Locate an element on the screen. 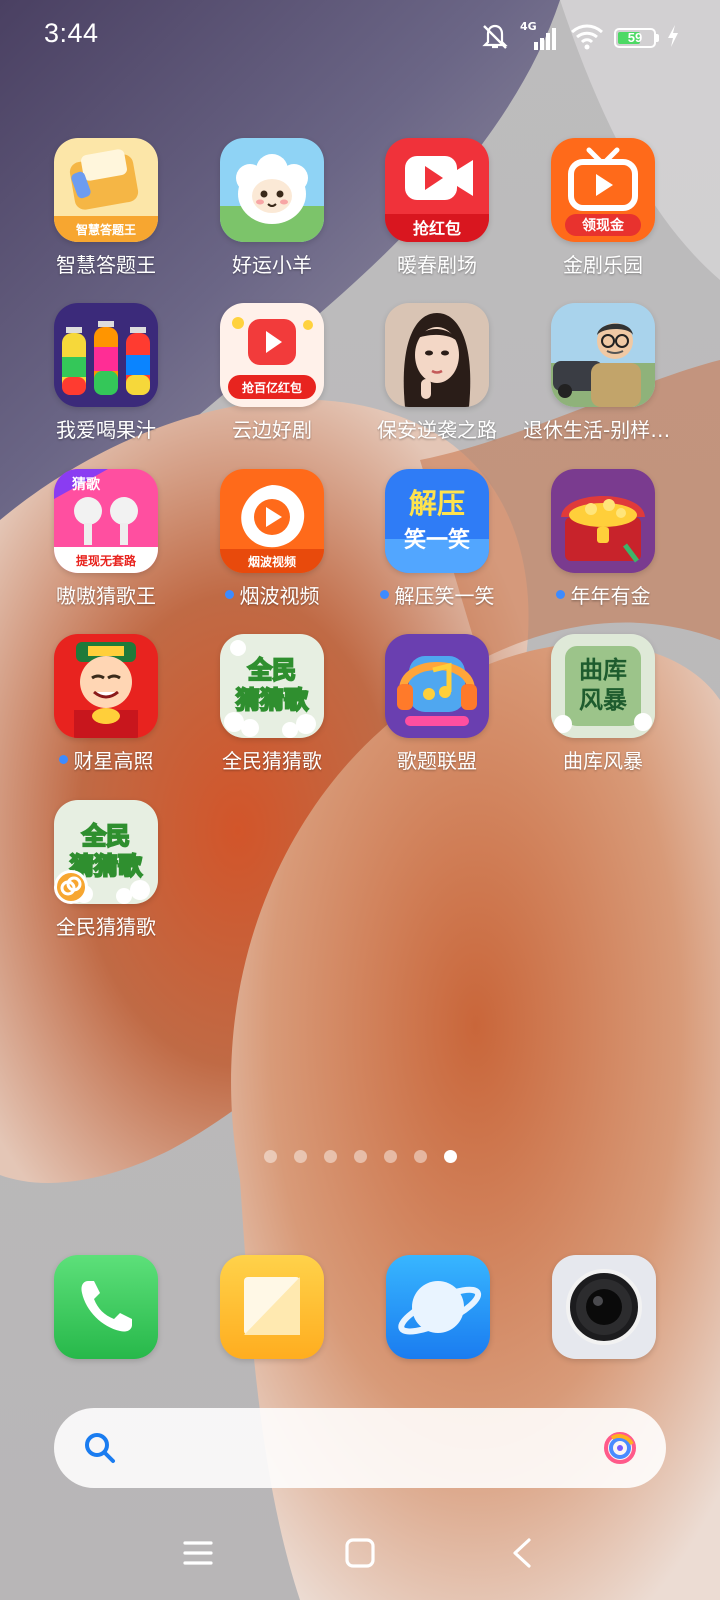  app-label: 财星高照 is located at coordinates (113, 760).